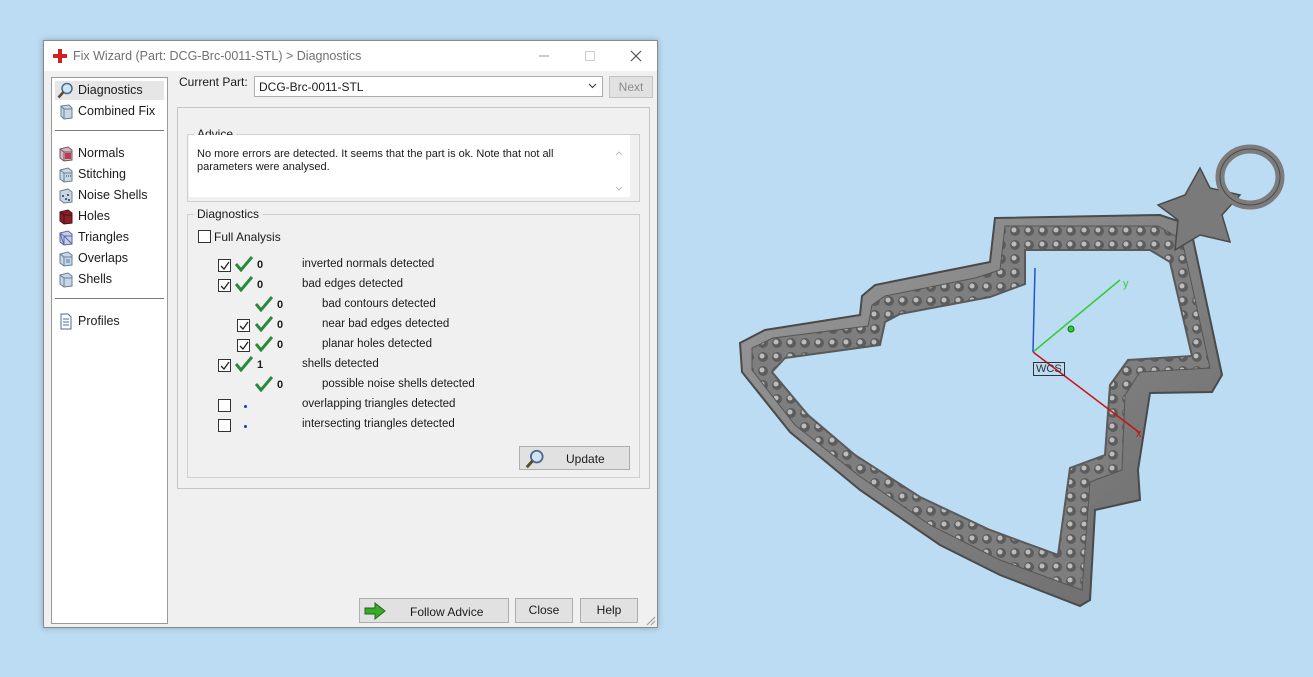 Image resolution: width=1313 pixels, height=677 pixels. I want to click on axis-y-label: y, so click(1126, 284).